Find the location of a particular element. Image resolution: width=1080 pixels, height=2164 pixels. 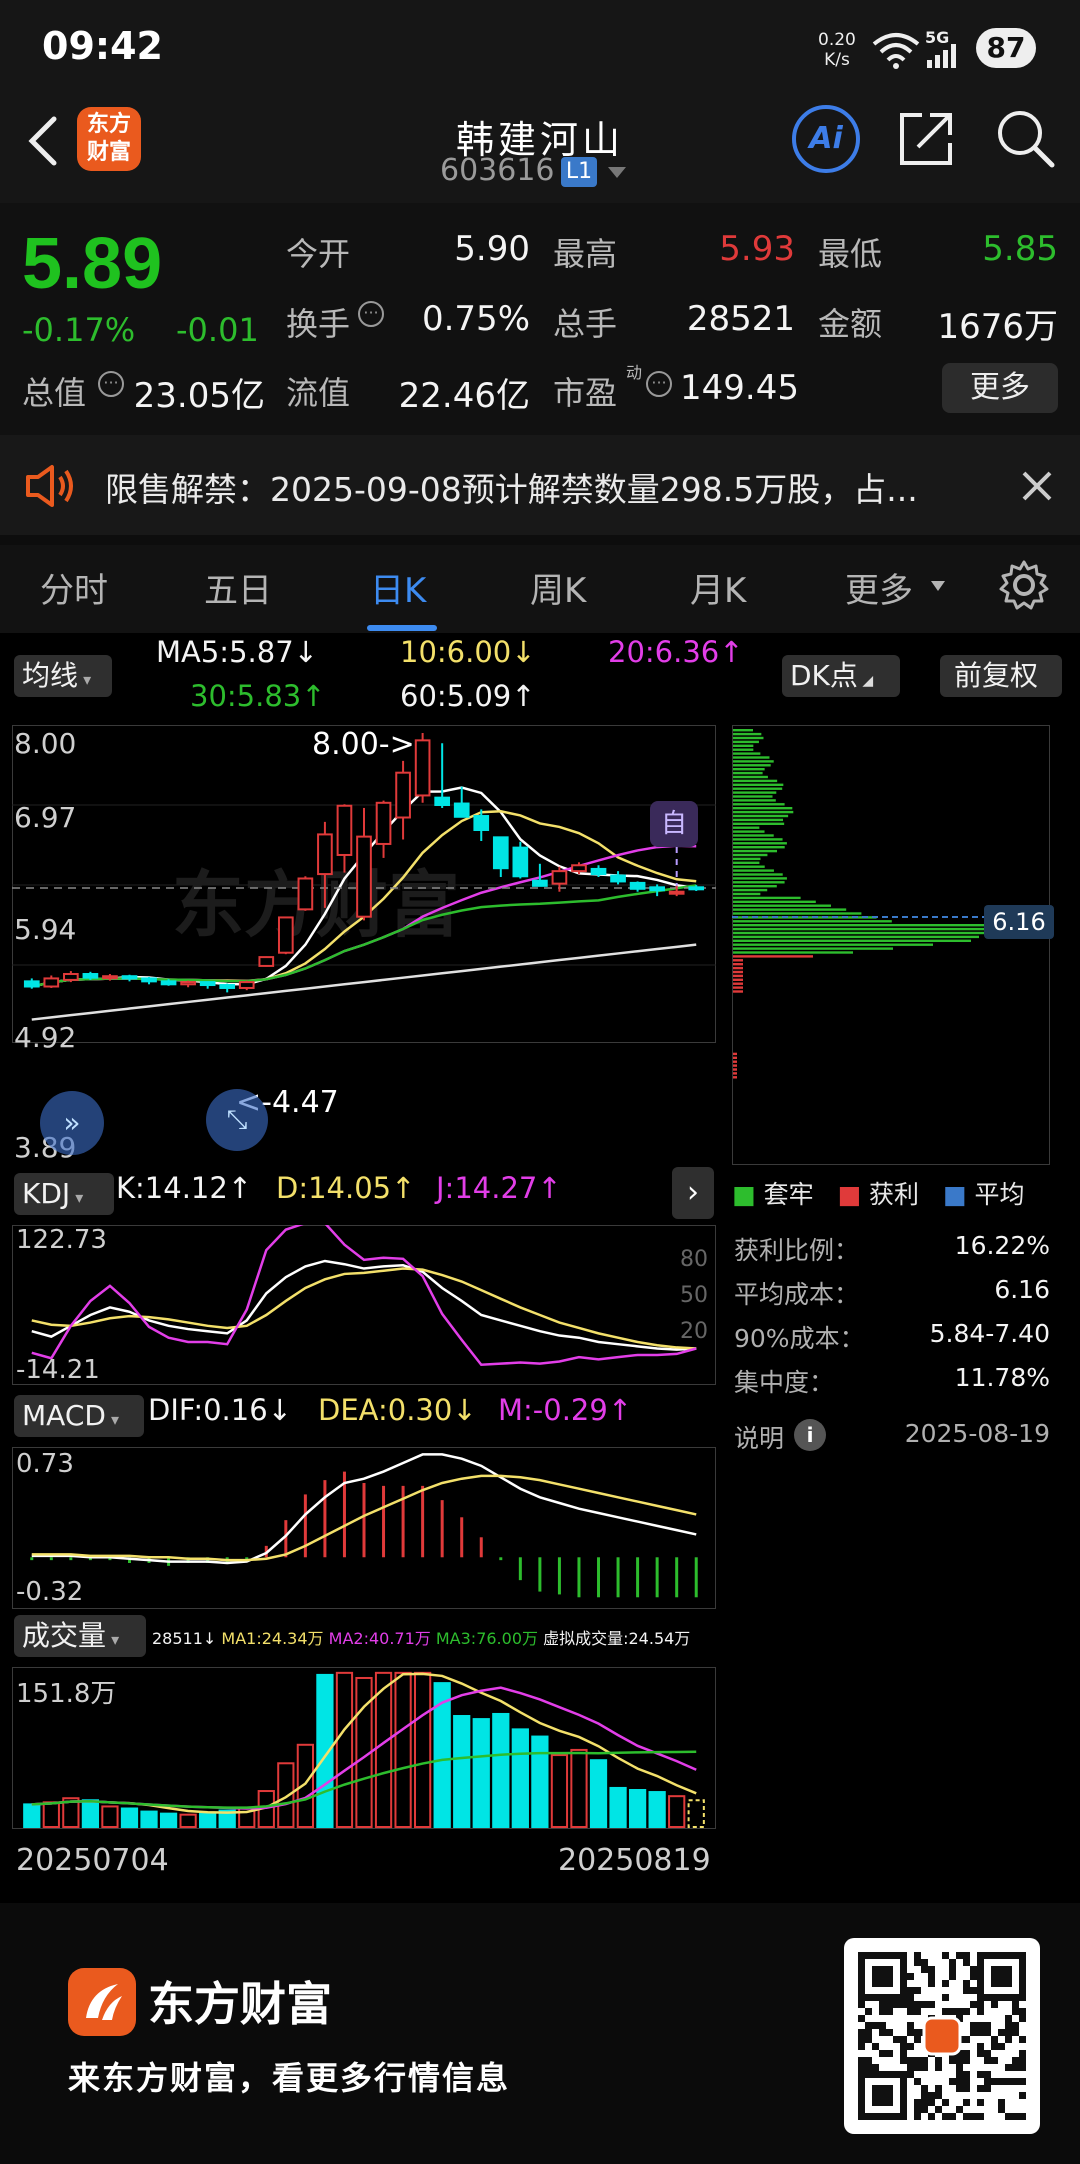

level-badge: L1 is located at coordinates (579, 172).